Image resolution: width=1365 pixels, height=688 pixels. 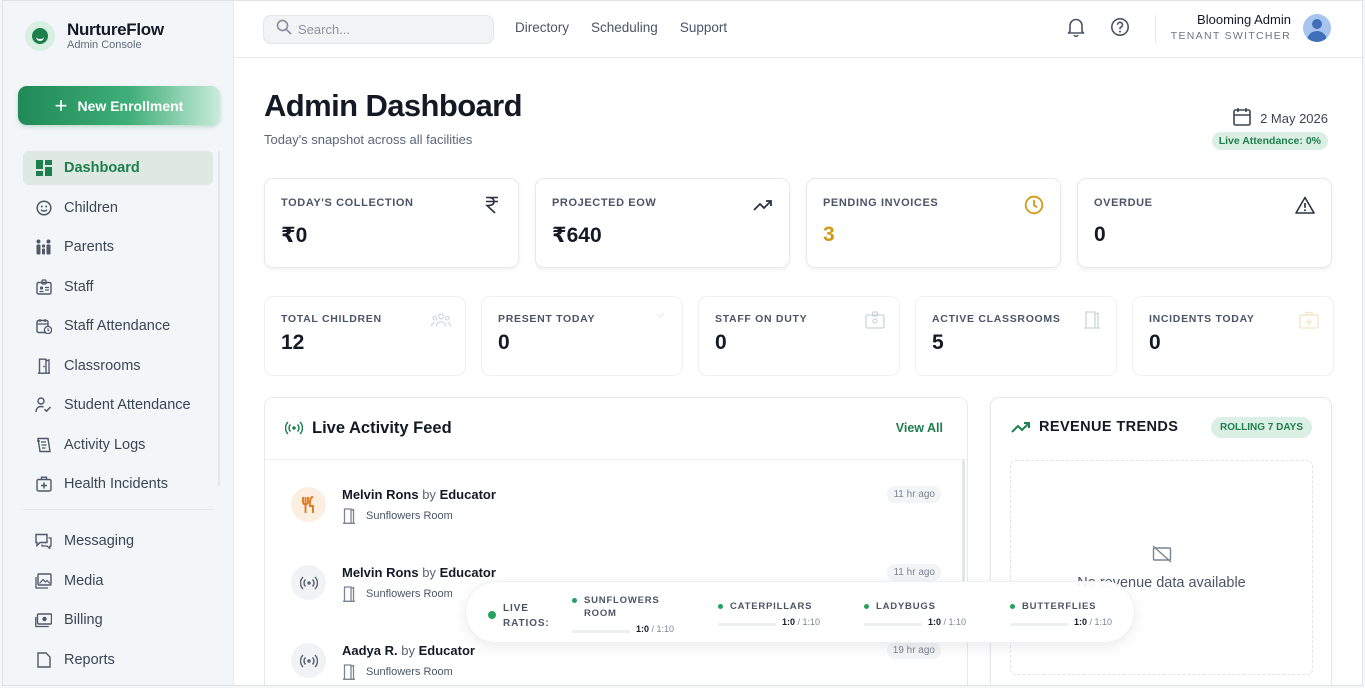 I want to click on search-input, so click(x=388, y=29).